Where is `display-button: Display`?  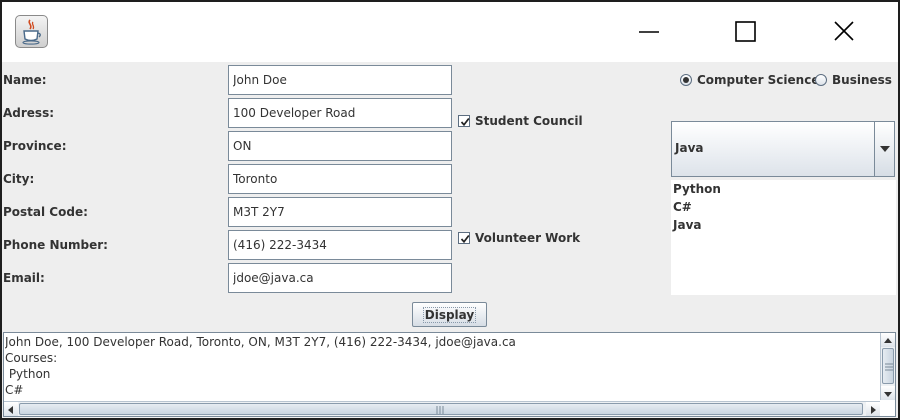
display-button: Display is located at coordinates (449, 314).